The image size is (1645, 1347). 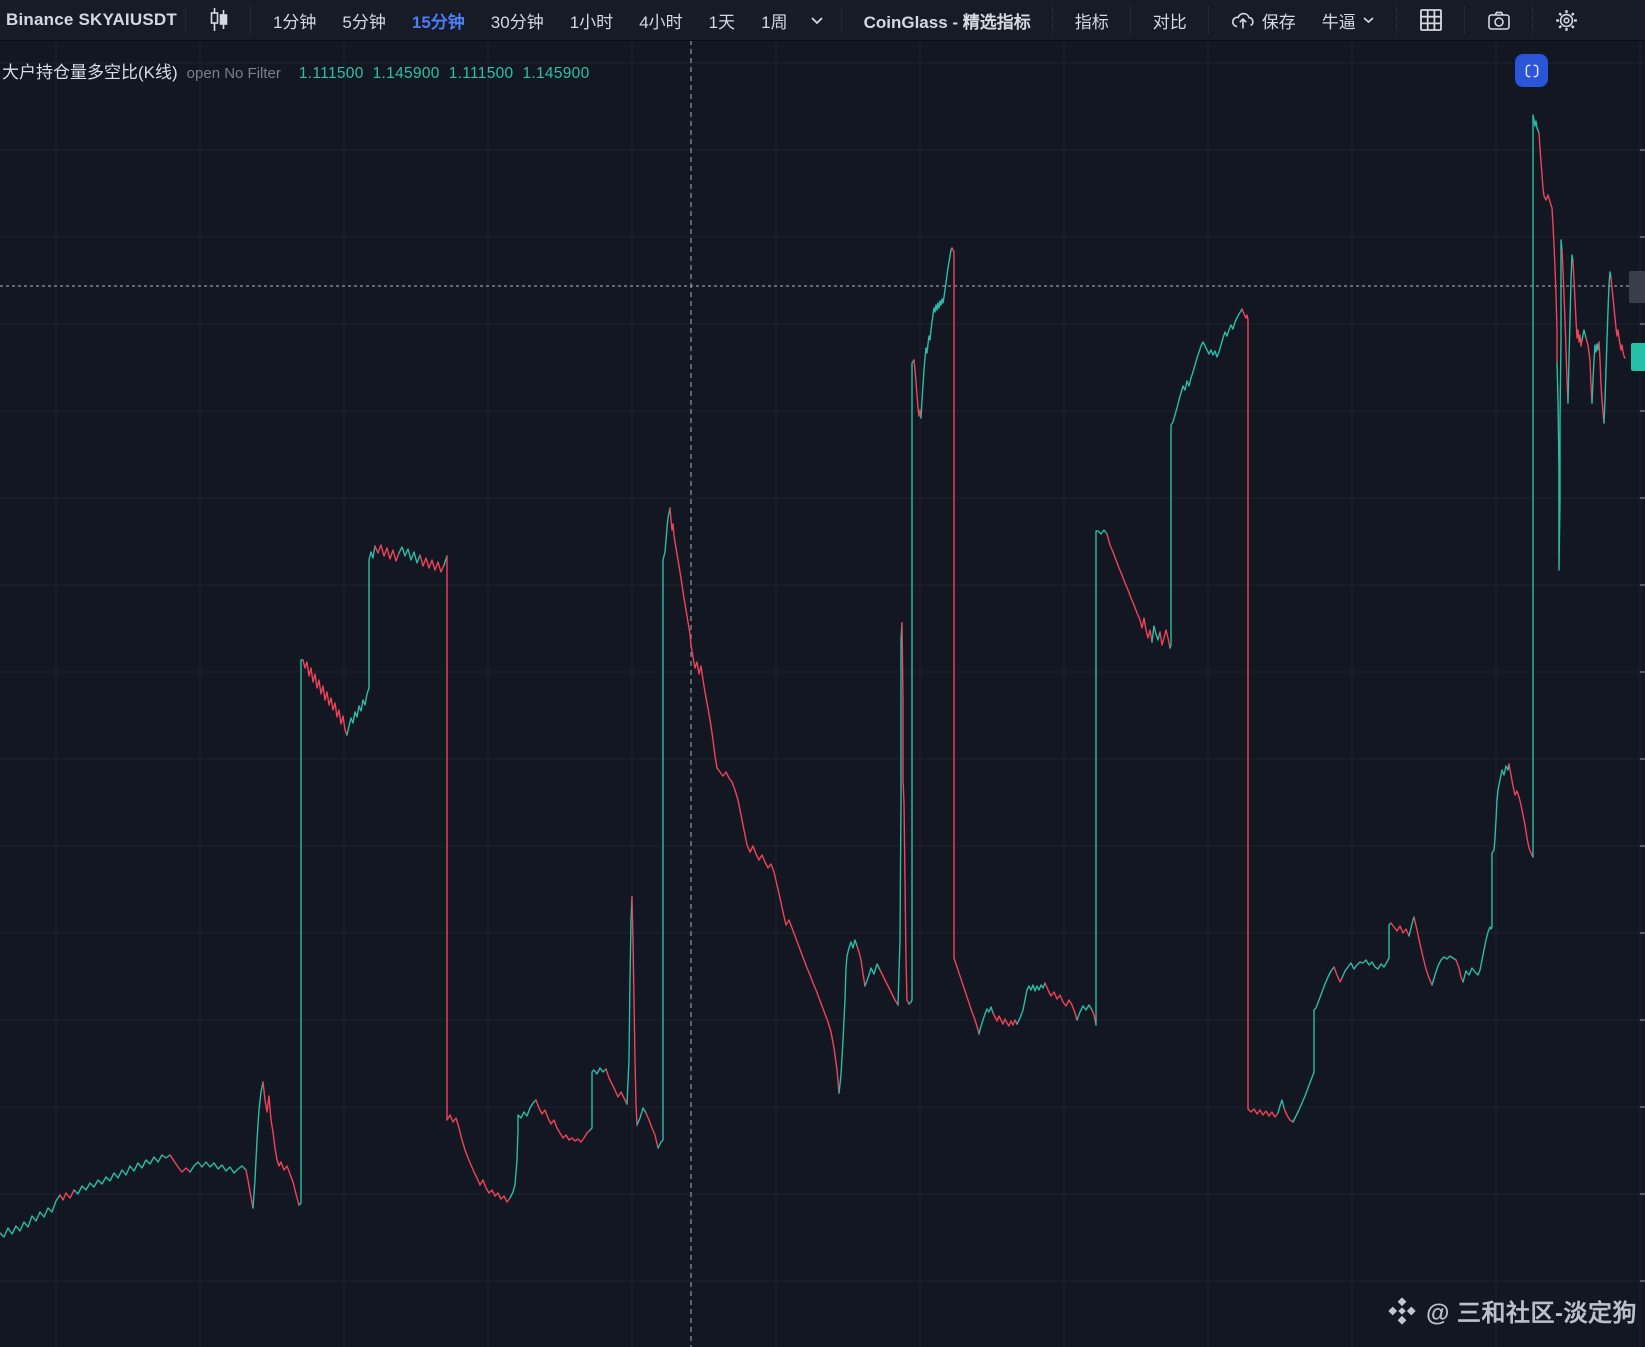 I want to click on symbol-title: Binance SKYAIUSDT, so click(x=91, y=19).